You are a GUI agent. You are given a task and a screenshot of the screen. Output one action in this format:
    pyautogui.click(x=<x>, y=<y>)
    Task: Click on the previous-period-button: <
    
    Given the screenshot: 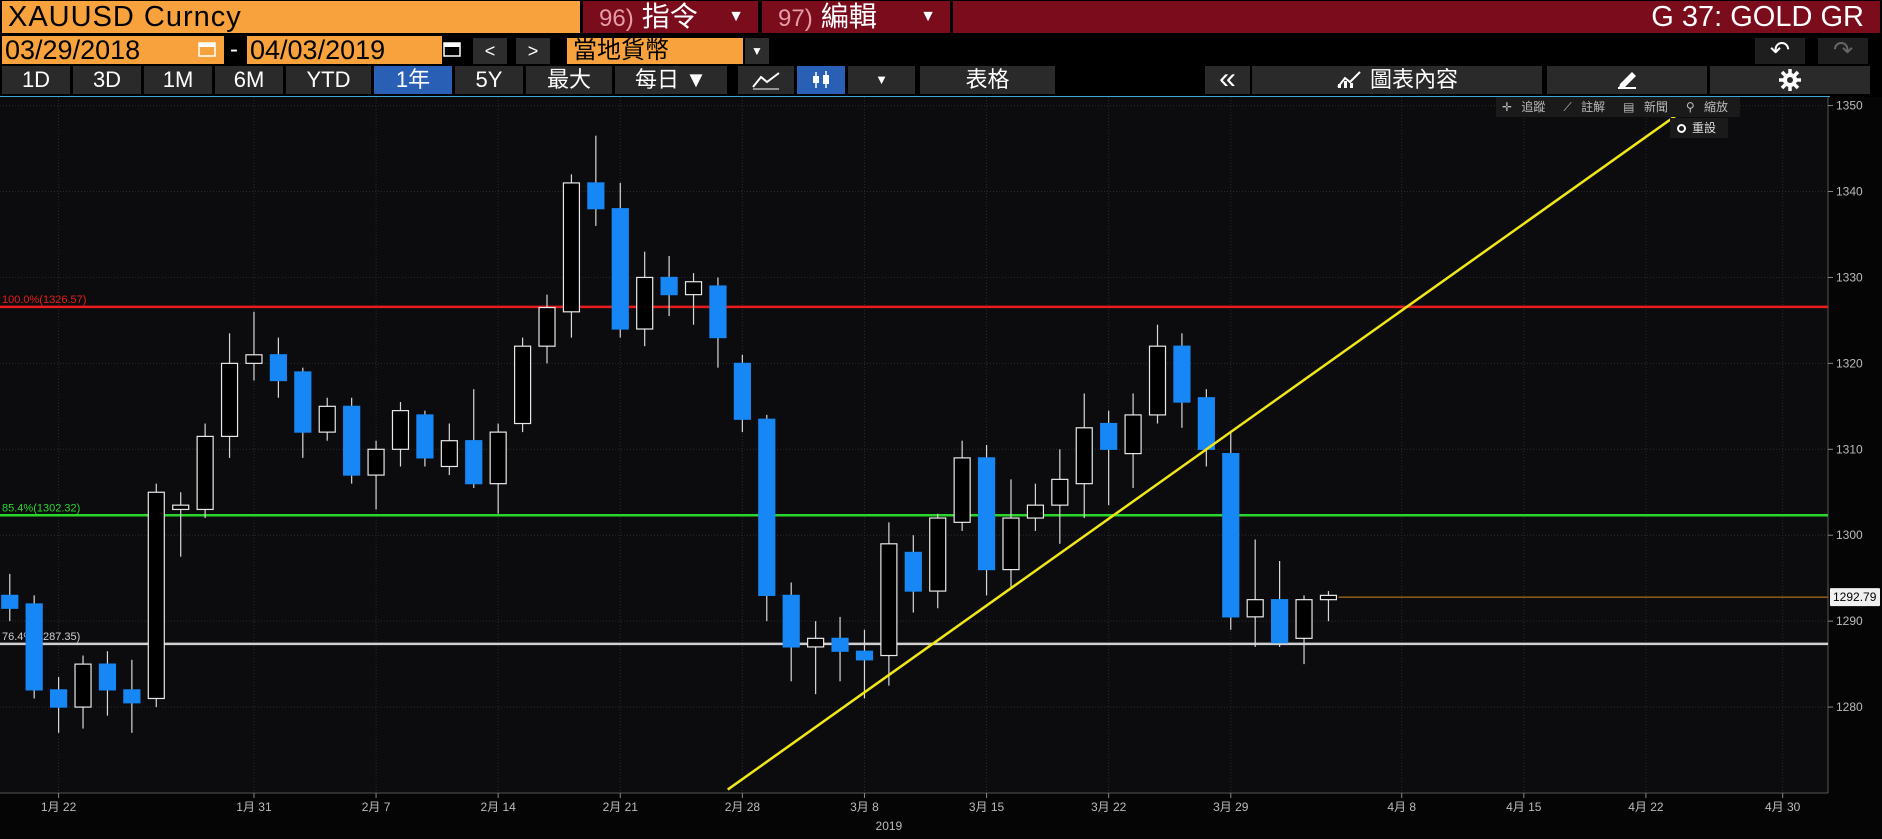 What is the action you would take?
    pyautogui.click(x=490, y=51)
    